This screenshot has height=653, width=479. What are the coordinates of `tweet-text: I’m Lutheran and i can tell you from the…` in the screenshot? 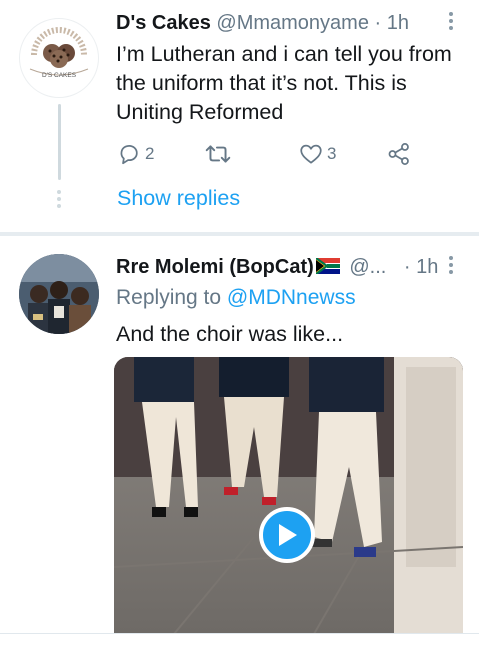 It's located at (284, 83).